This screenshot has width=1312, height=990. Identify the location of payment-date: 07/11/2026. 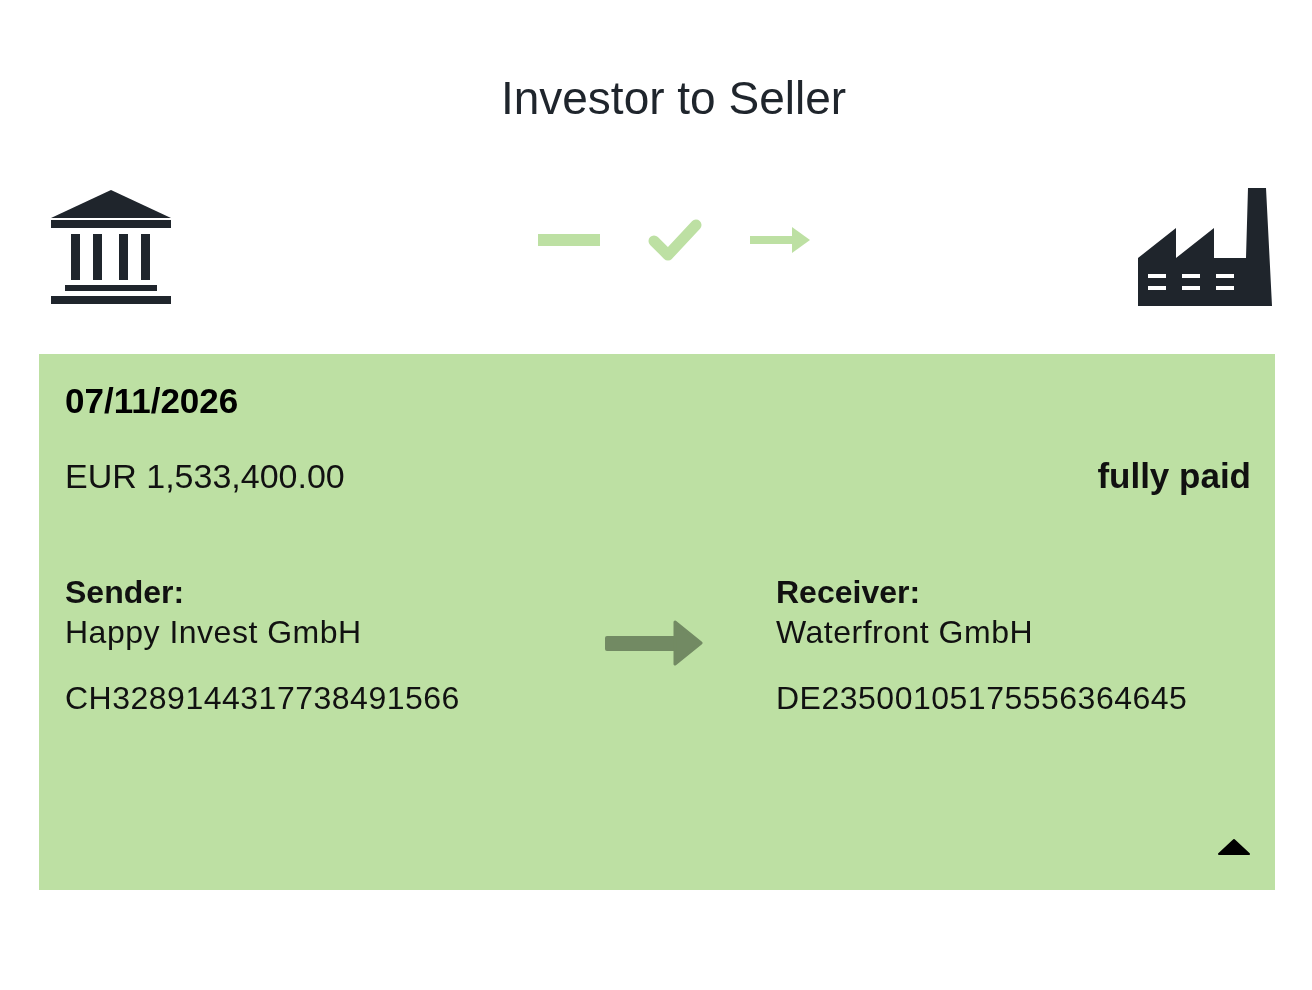
(152, 401).